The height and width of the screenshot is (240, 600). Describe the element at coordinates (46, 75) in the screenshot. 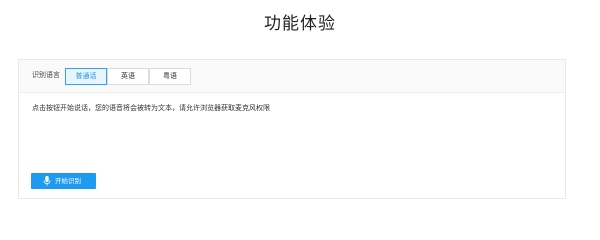

I see `language-label: 识别语言` at that location.